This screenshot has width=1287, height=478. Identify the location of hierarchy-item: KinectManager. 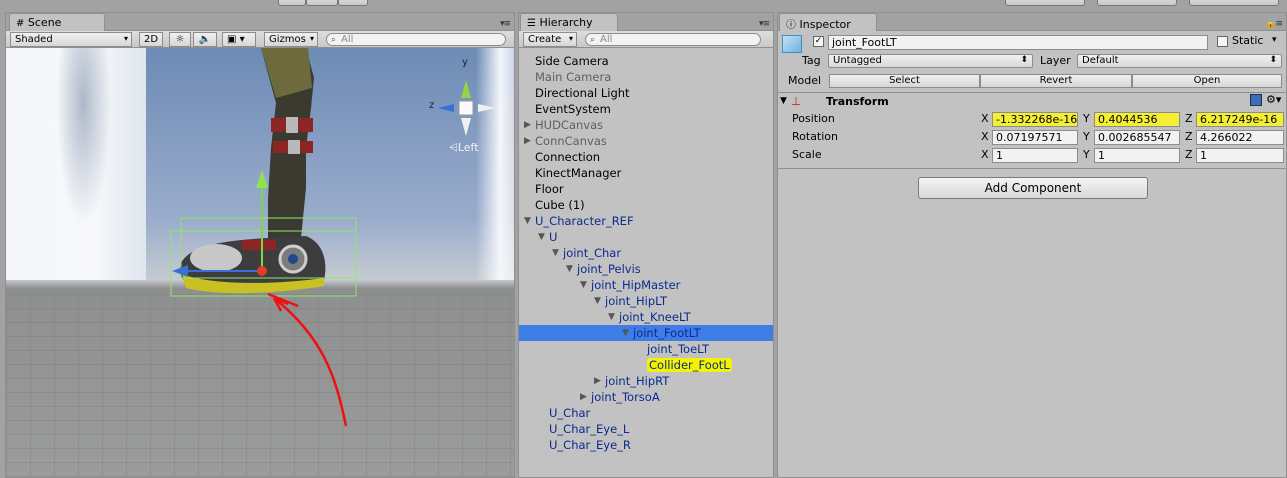
(646, 173).